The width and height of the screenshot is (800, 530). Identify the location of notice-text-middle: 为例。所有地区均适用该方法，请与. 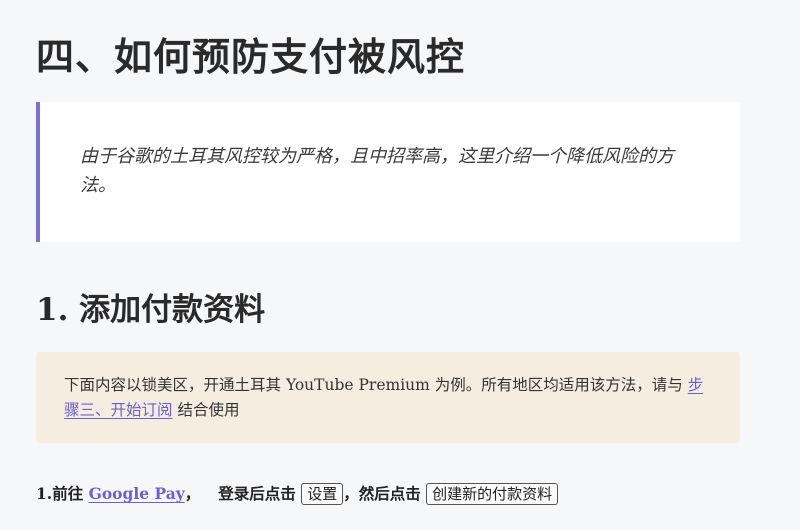
(558, 385).